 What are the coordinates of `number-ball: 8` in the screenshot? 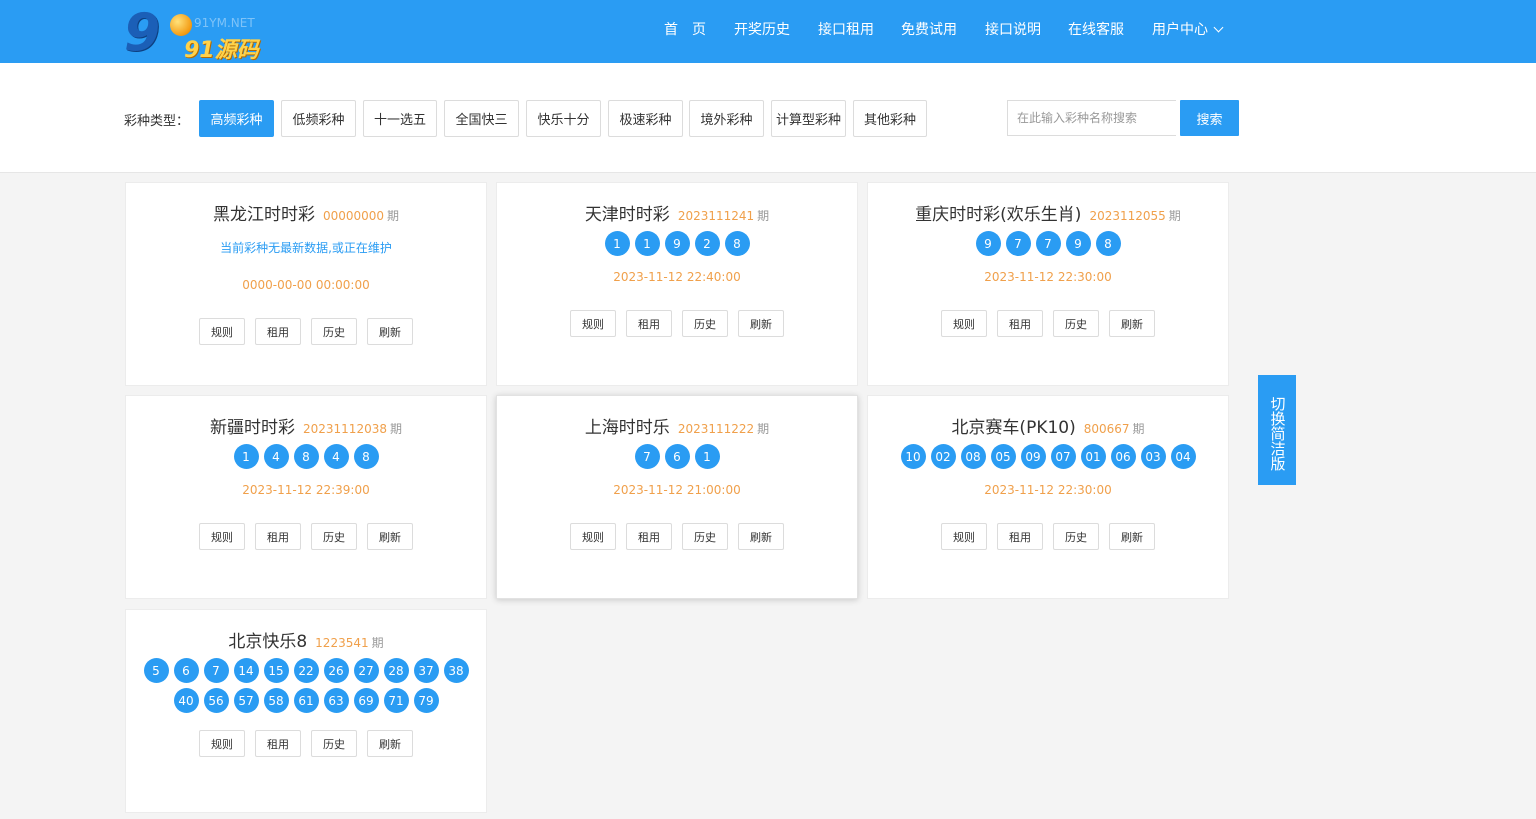 It's located at (737, 243).